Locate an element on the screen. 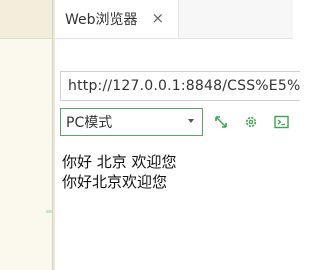 The height and width of the screenshot is (270, 320). tab-web-browser: Web浏览器 × is located at coordinates (117, 19).